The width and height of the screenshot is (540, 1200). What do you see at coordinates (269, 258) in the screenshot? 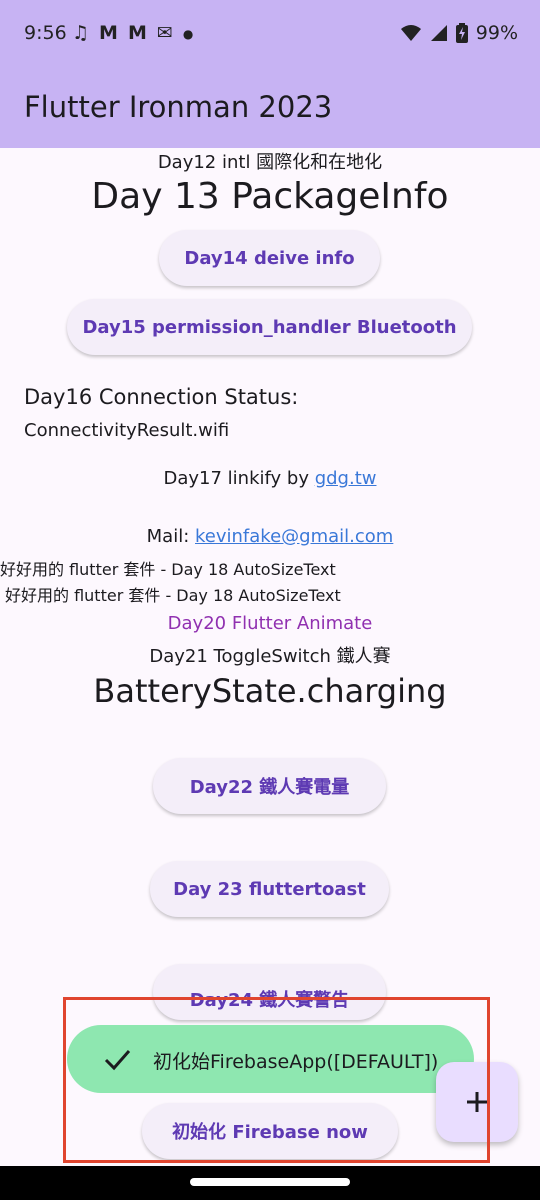
I see `day14-button: Day14 deive info` at bounding box center [269, 258].